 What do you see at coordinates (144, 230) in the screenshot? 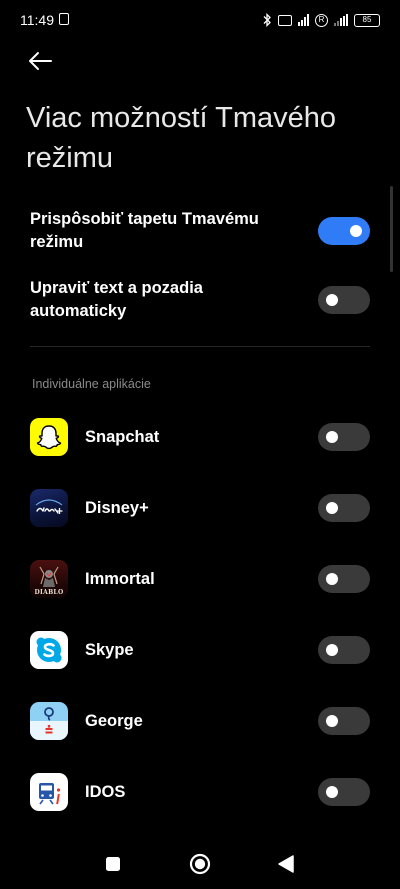
I see `setting-label-wallpaper: Prispôsobiť tapetu Tmavému režimu` at bounding box center [144, 230].